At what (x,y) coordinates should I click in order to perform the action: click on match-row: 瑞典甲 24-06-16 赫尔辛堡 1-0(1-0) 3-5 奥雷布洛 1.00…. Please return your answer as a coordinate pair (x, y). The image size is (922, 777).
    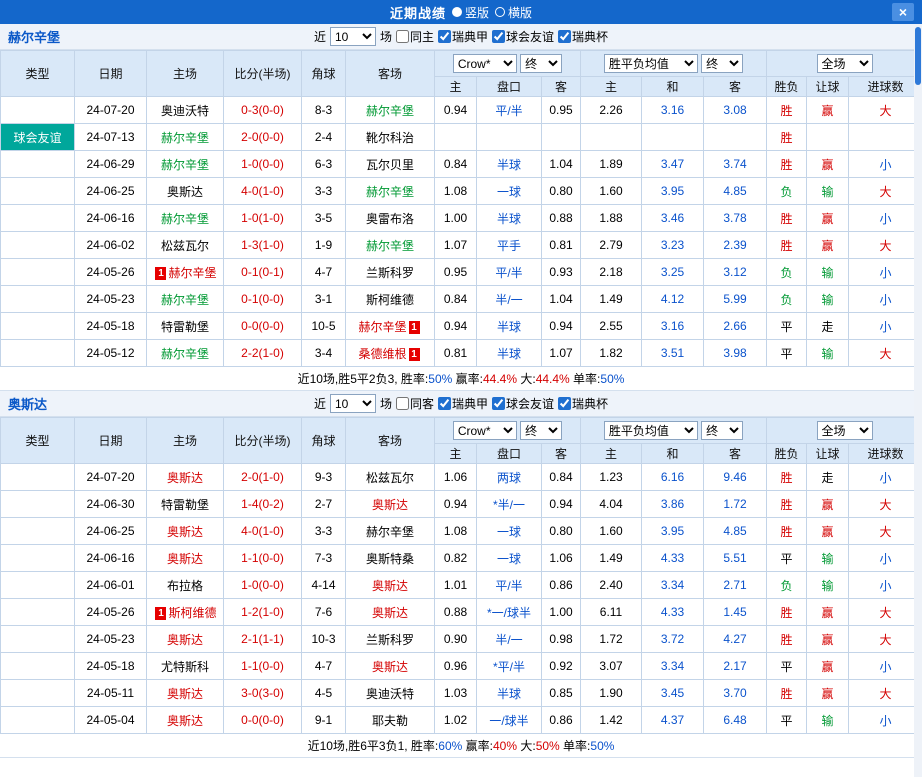
    Looking at the image, I should click on (461, 218).